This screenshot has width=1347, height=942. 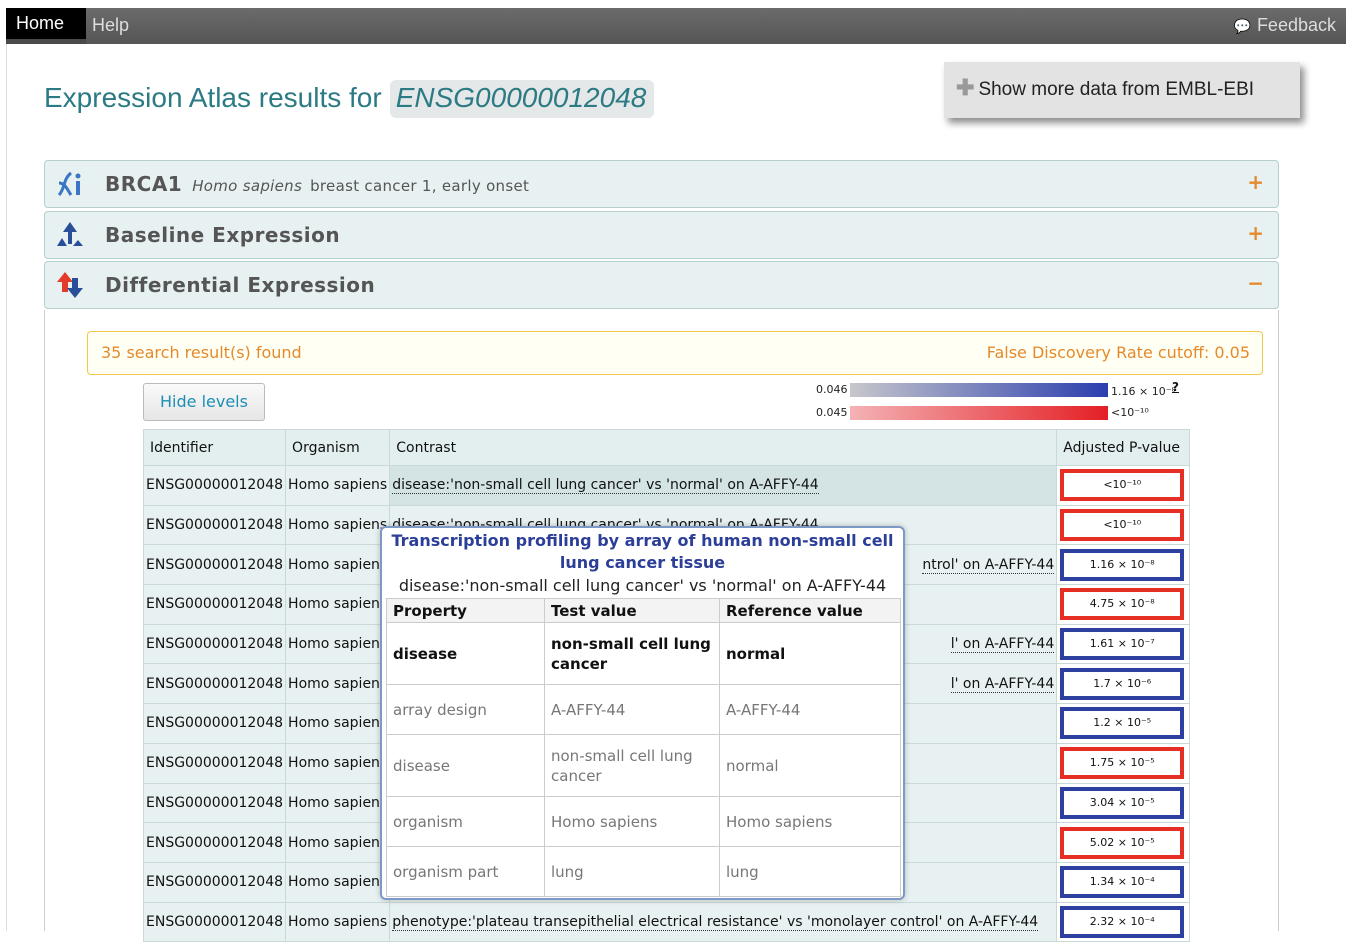 What do you see at coordinates (810, 821) in the screenshot?
I see `property-reference-value: Homo sapiens` at bounding box center [810, 821].